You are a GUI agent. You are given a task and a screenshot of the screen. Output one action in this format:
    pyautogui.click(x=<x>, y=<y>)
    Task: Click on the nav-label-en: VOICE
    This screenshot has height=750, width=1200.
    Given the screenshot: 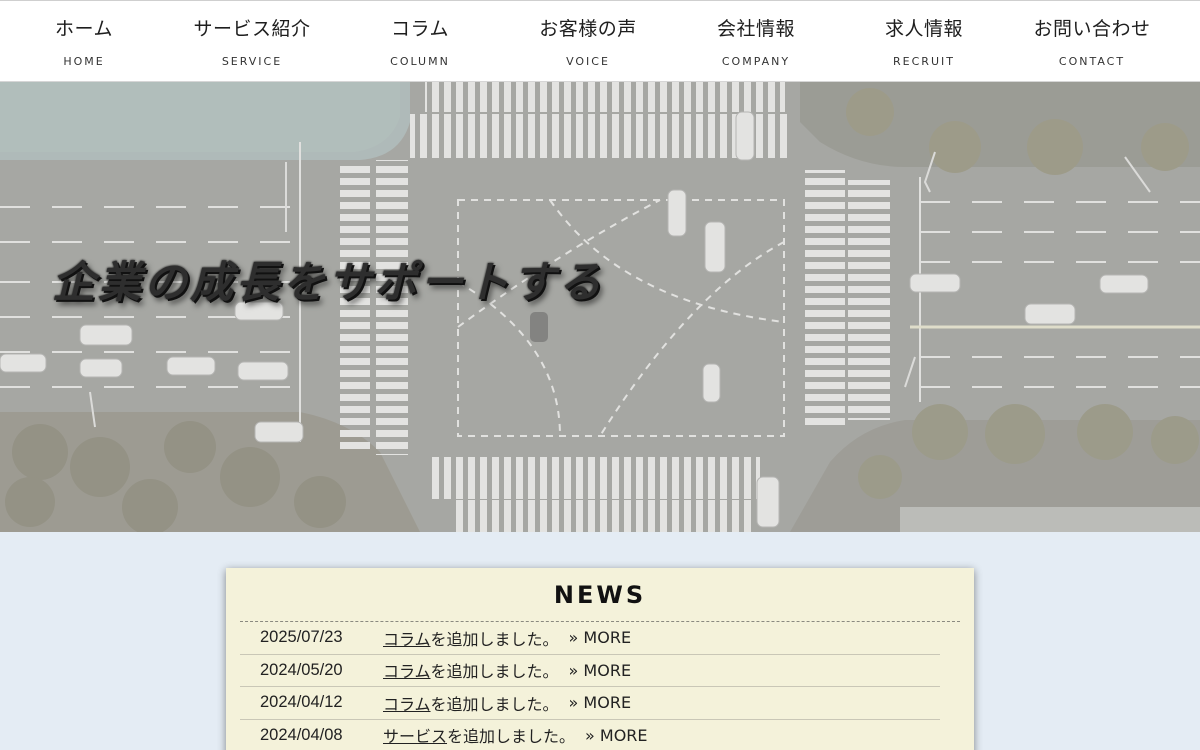 What is the action you would take?
    pyautogui.click(x=588, y=61)
    